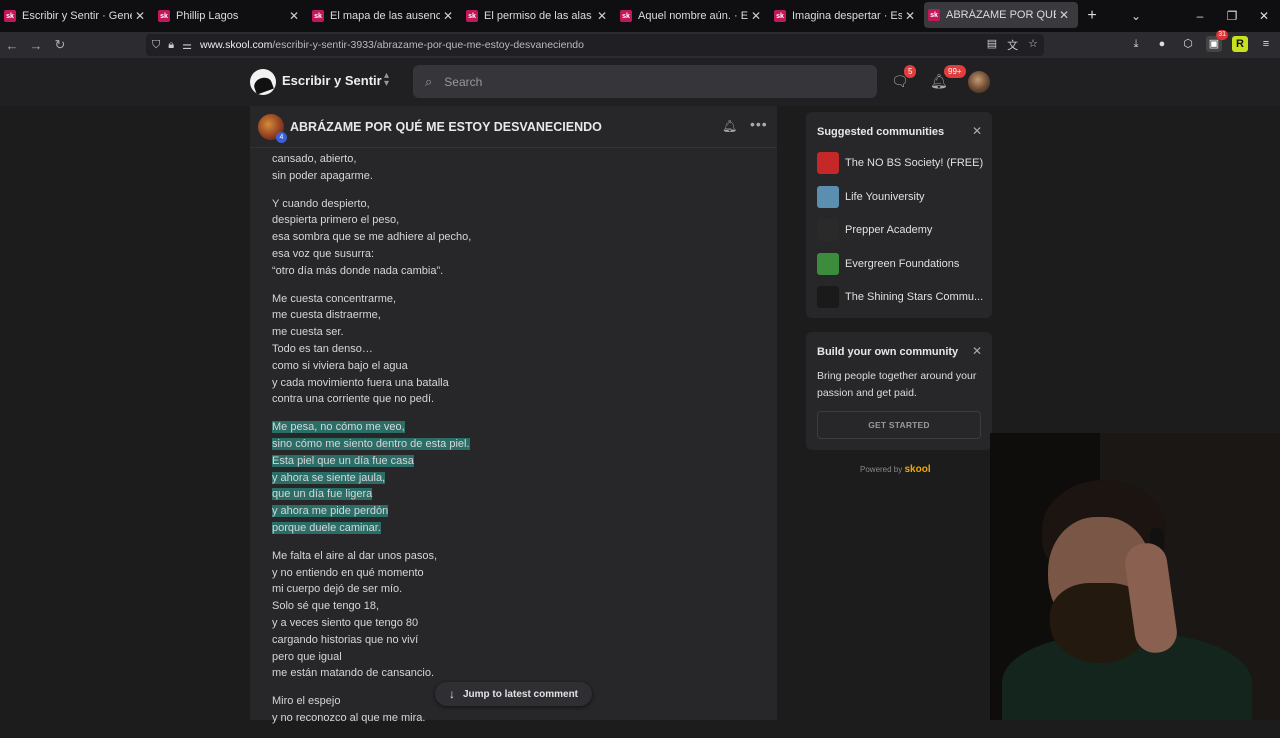 The image size is (1280, 738). I want to click on extension-badge-icon: ▣ 31, so click(1217, 41).